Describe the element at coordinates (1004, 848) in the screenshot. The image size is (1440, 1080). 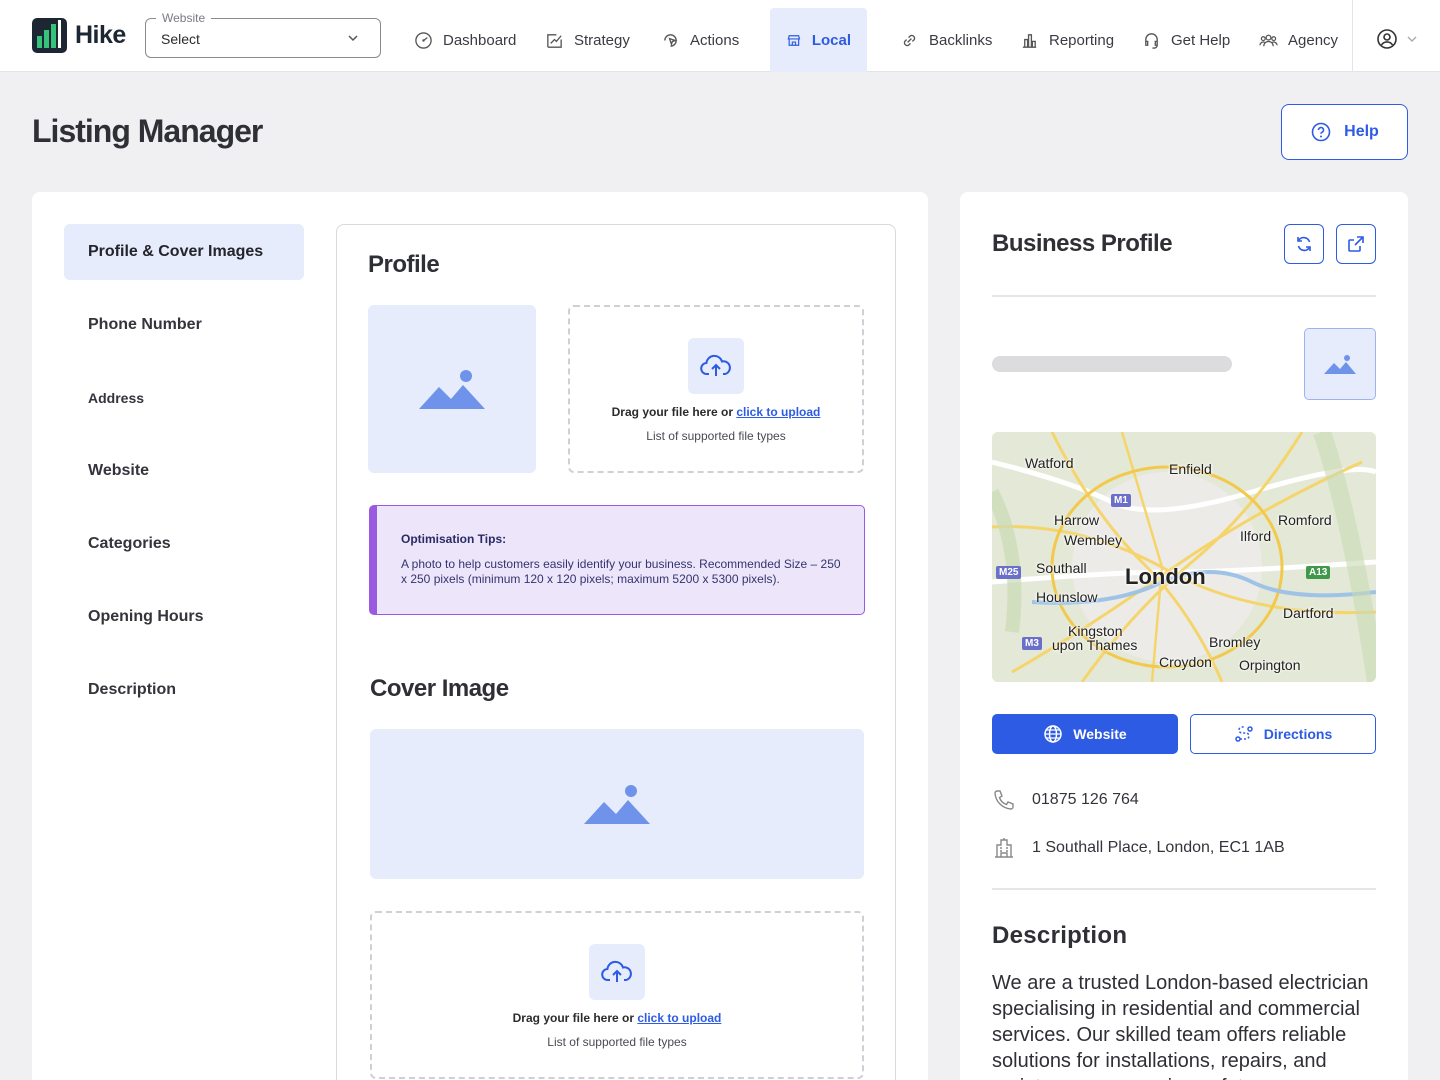
I see `building-icon` at that location.